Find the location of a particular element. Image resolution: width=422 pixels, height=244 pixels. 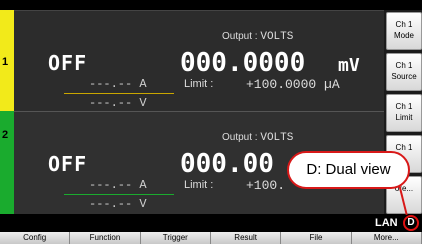

channel-2-output-label: Output : VOLTS is located at coordinates (258, 138).